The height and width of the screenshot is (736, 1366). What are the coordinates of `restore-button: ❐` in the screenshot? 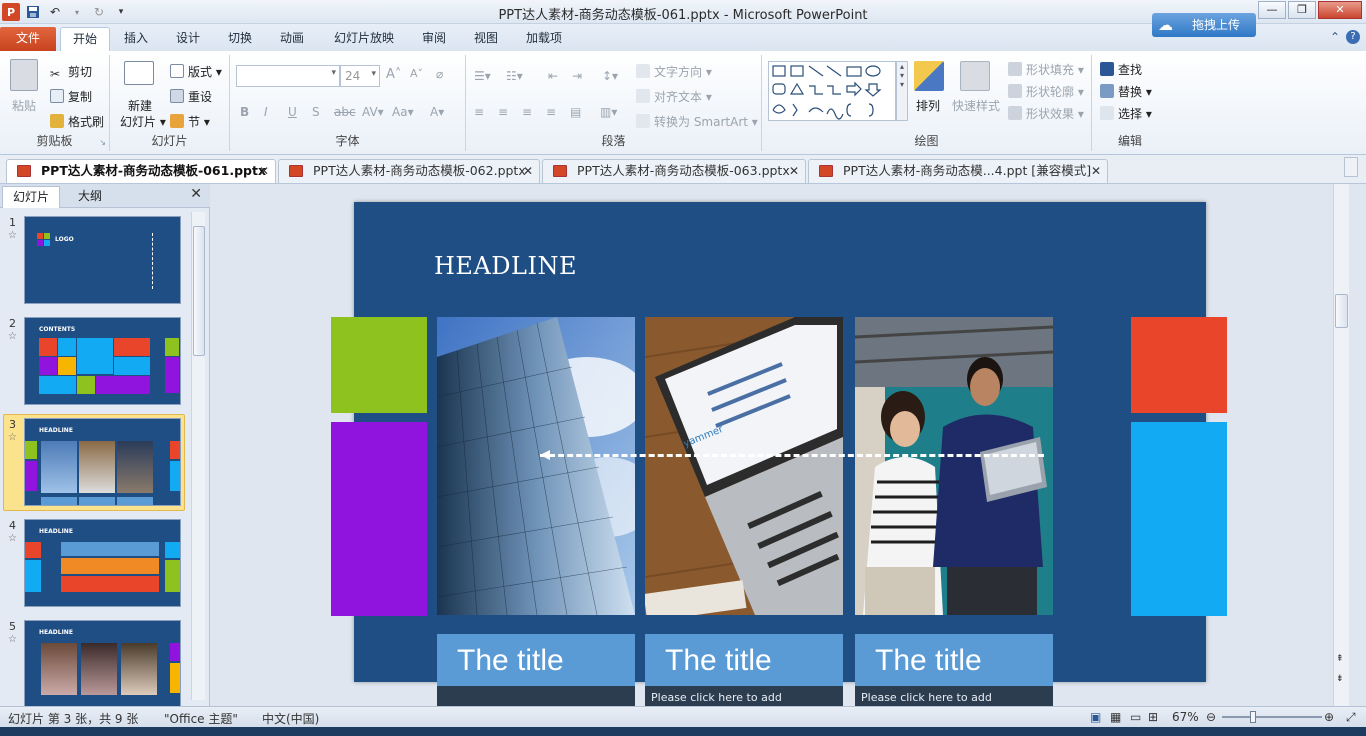 It's located at (1302, 10).